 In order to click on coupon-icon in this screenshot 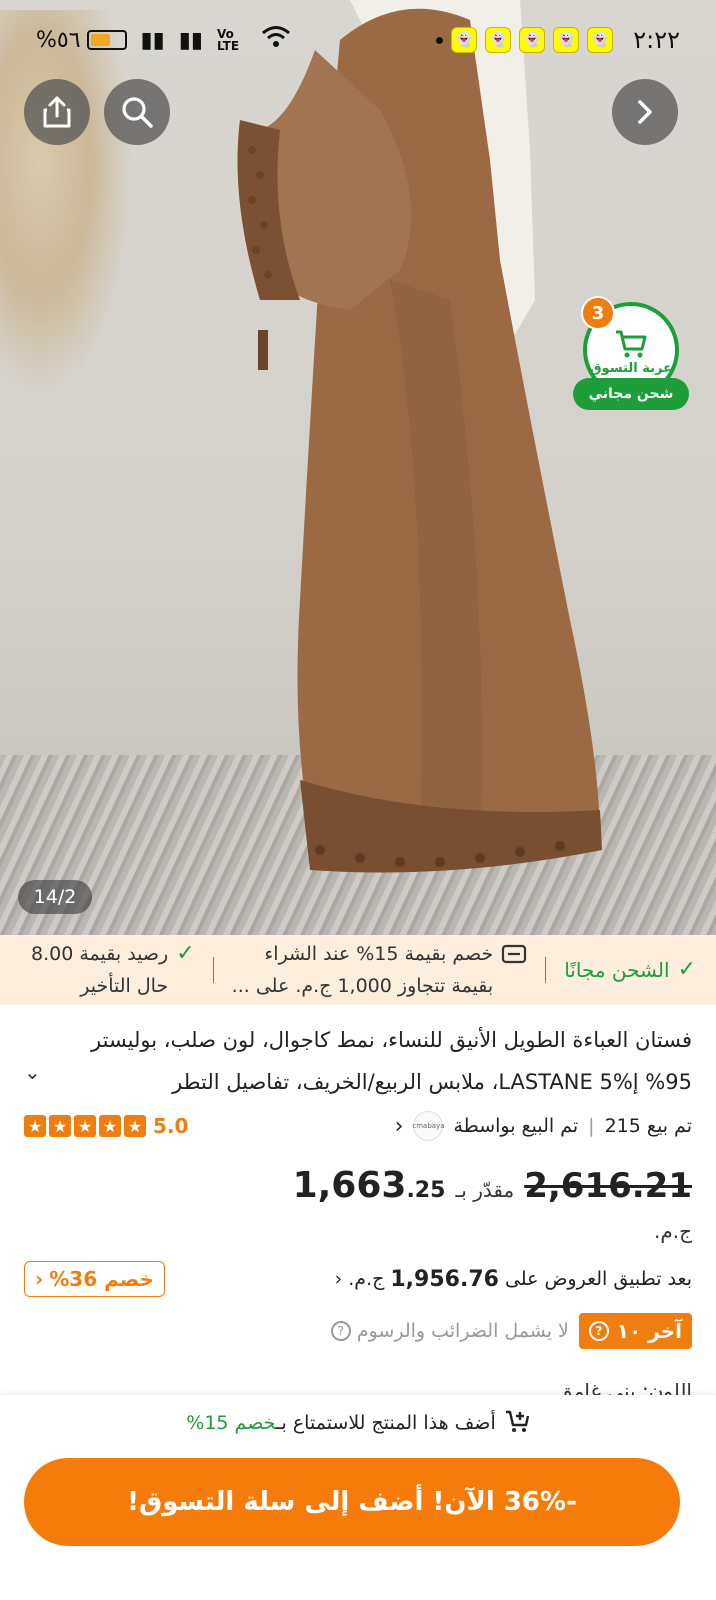, I will do `click(514, 954)`.